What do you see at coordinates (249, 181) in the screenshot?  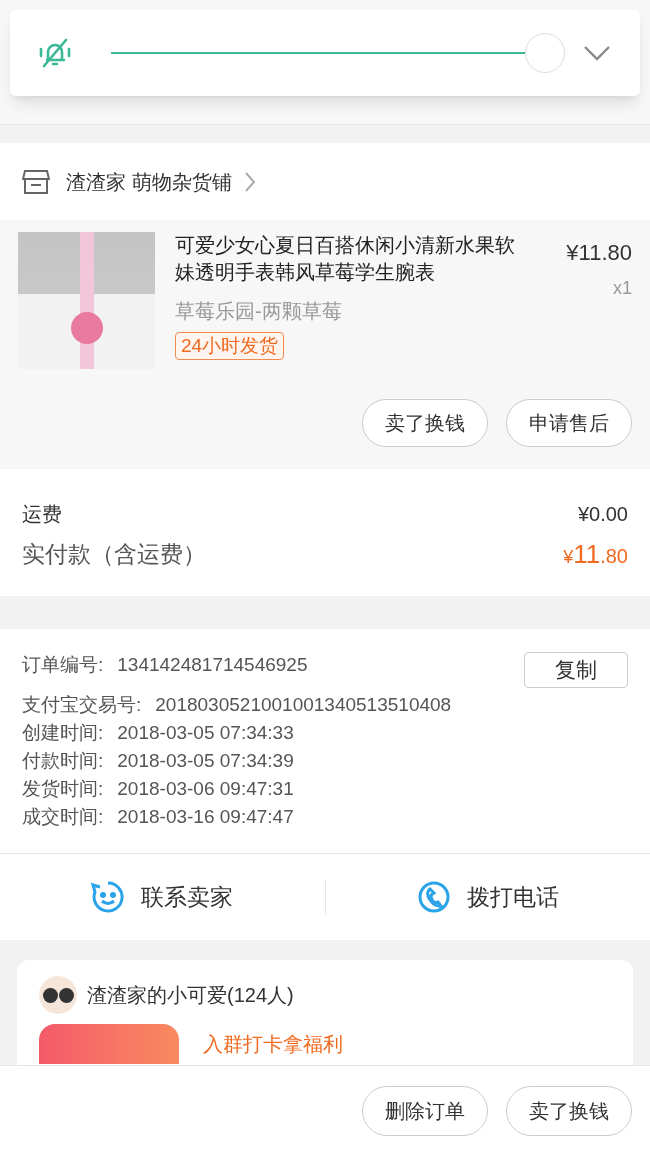 I see `chevron-right-icon` at bounding box center [249, 181].